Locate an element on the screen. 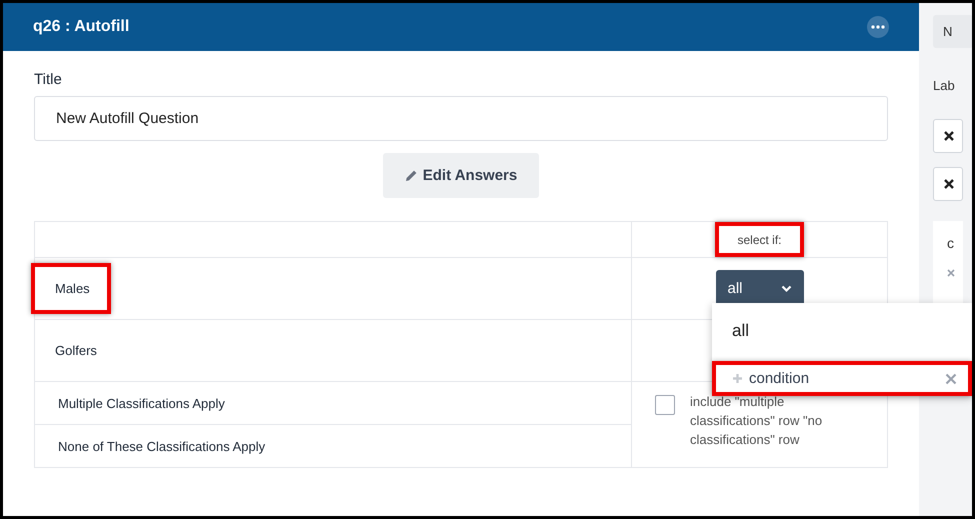  column-header: select if: is located at coordinates (759, 240).